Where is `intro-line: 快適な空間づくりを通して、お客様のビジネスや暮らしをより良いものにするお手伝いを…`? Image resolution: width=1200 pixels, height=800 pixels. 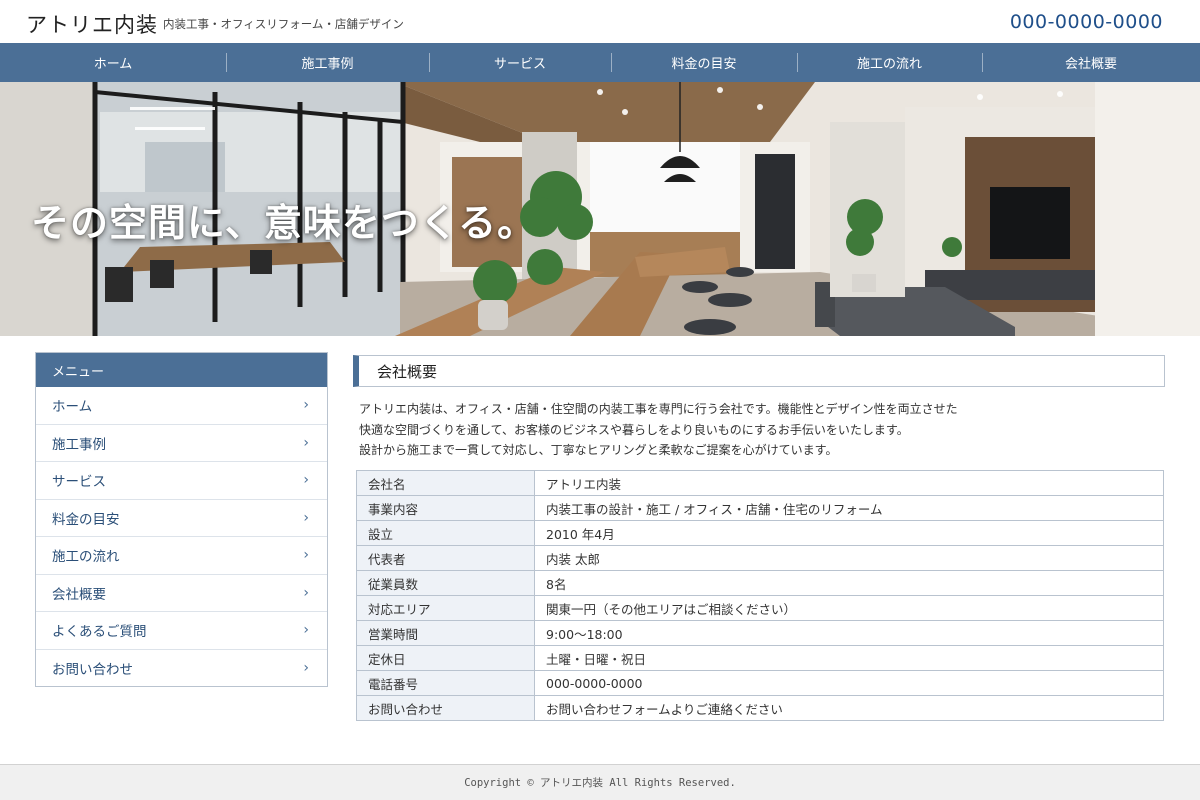
intro-line: 快適な空間づくりを通して、お客様のビジネスや暮らしをより良いものにするお手伝いを… is located at coordinates (634, 429).